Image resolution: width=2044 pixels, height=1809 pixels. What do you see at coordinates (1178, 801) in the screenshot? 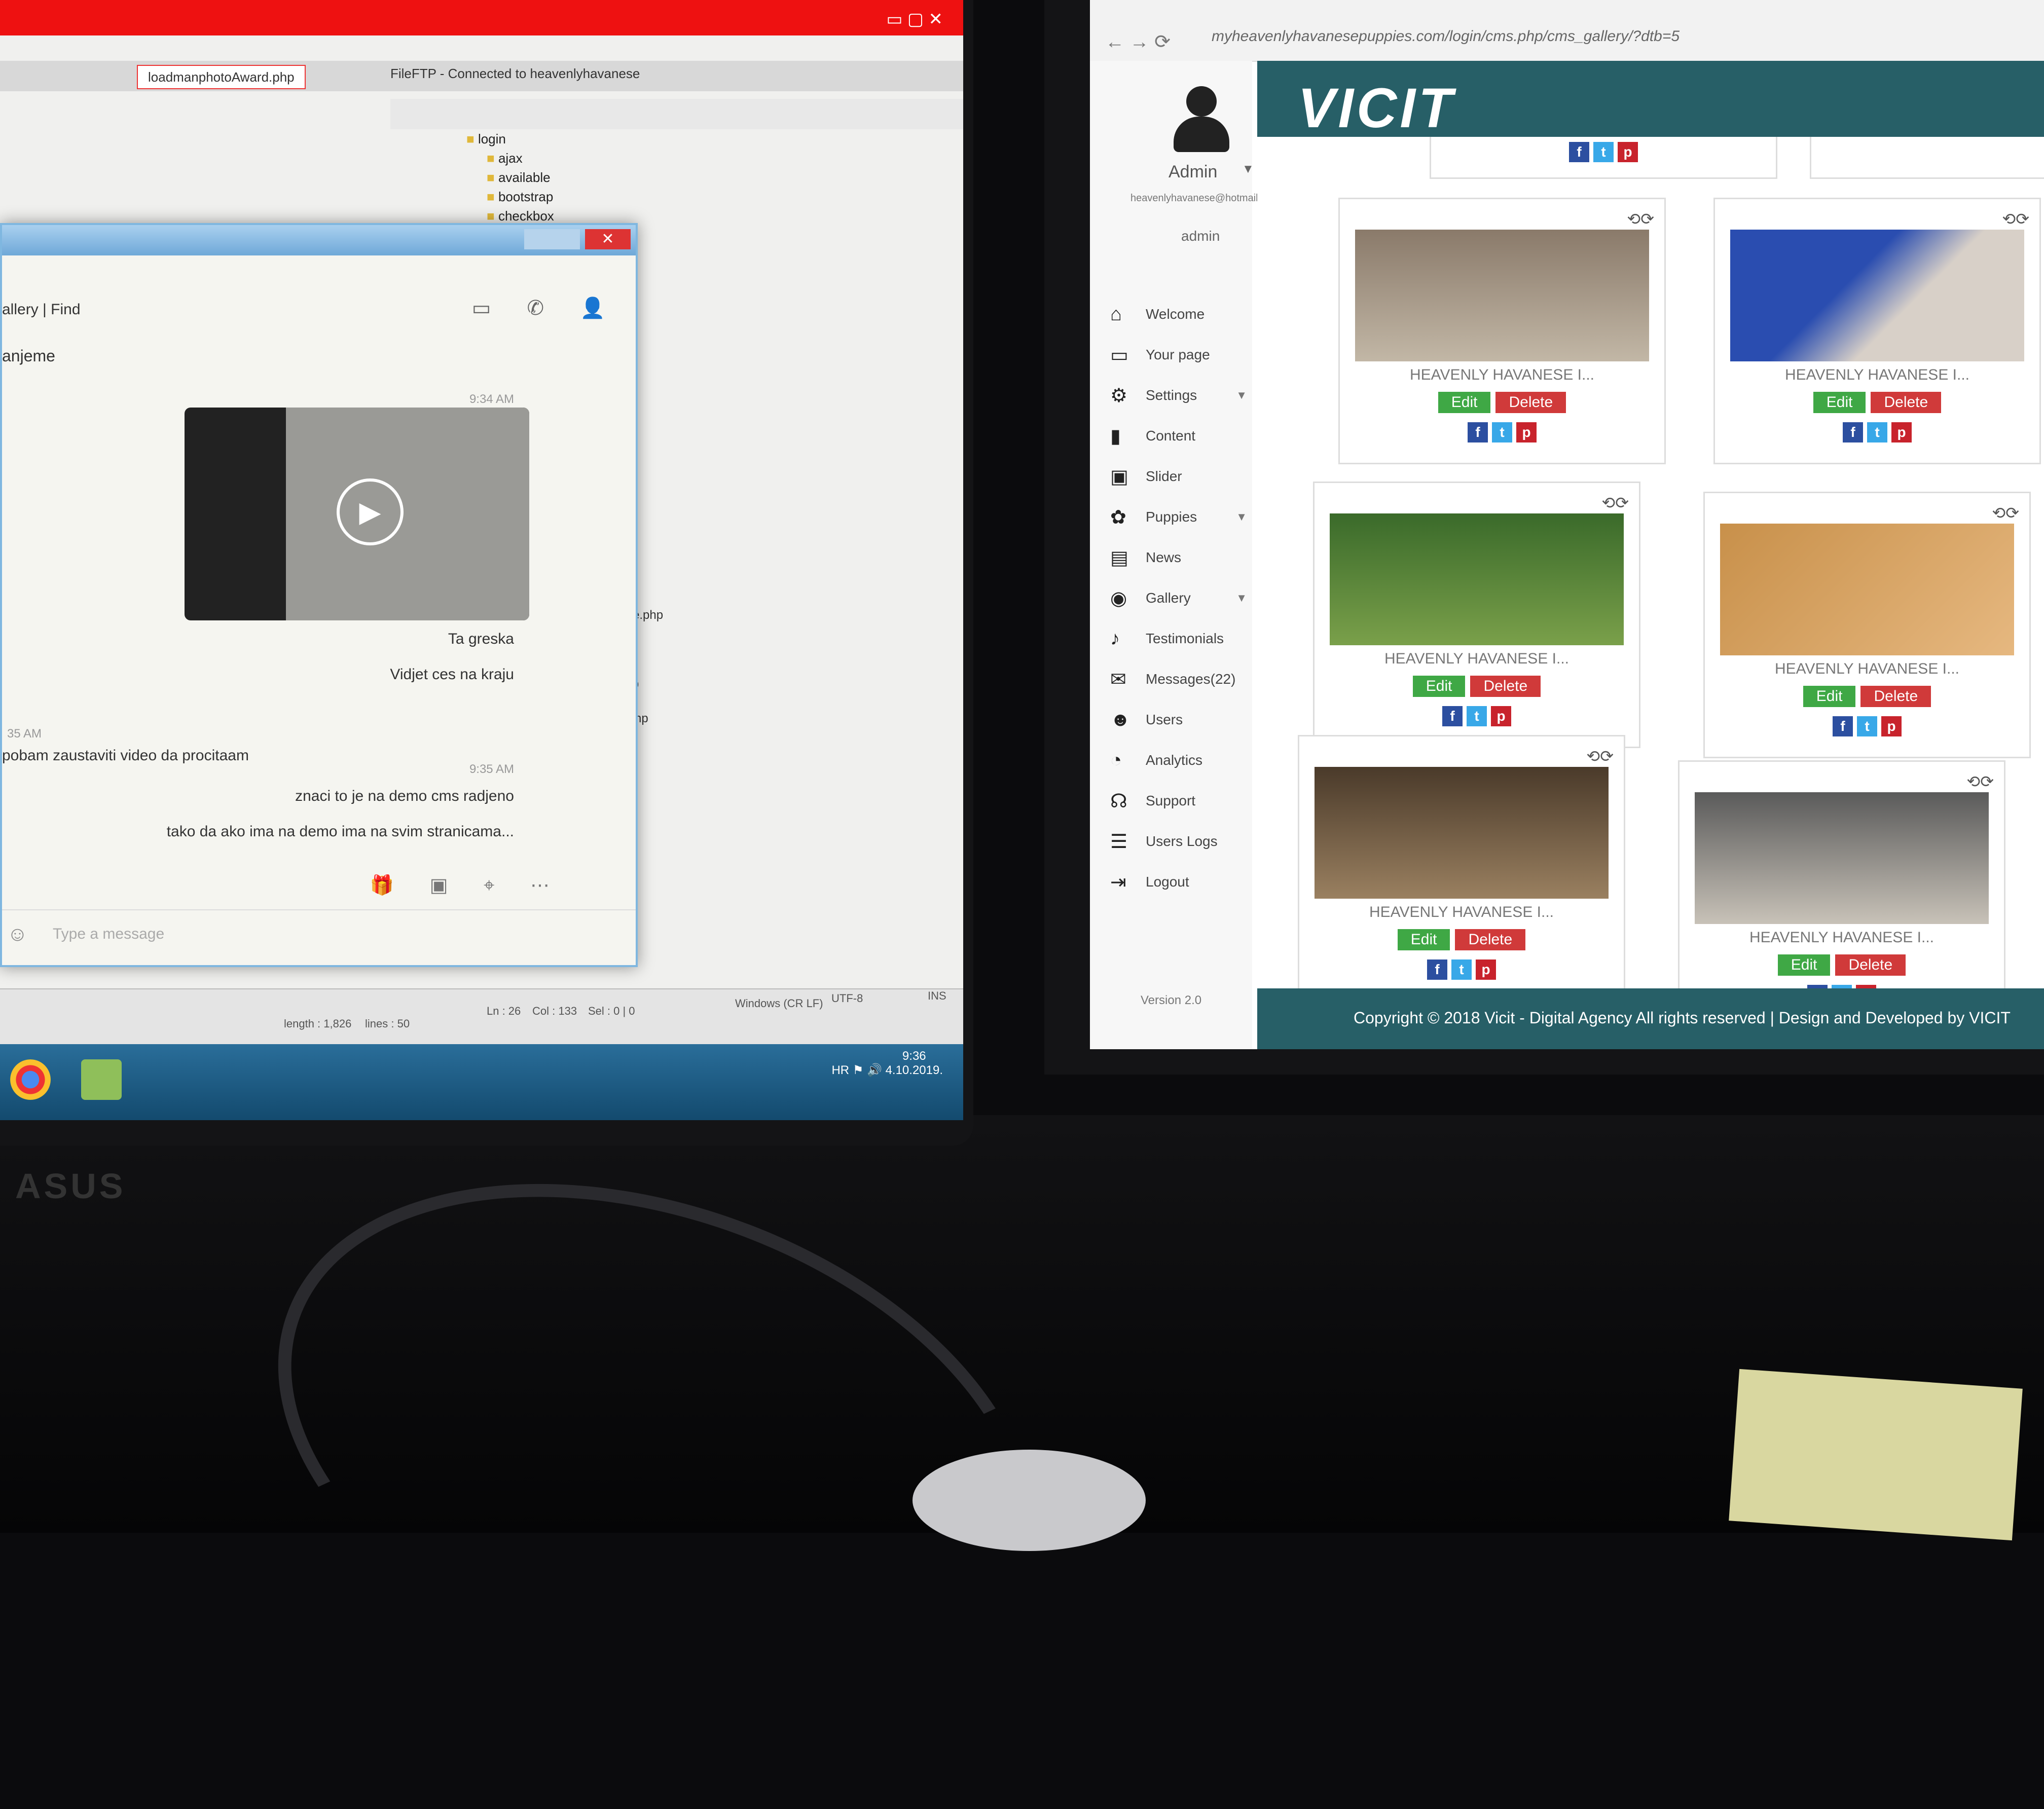
I see `sidebar-item: ☊ Support` at bounding box center [1178, 801].